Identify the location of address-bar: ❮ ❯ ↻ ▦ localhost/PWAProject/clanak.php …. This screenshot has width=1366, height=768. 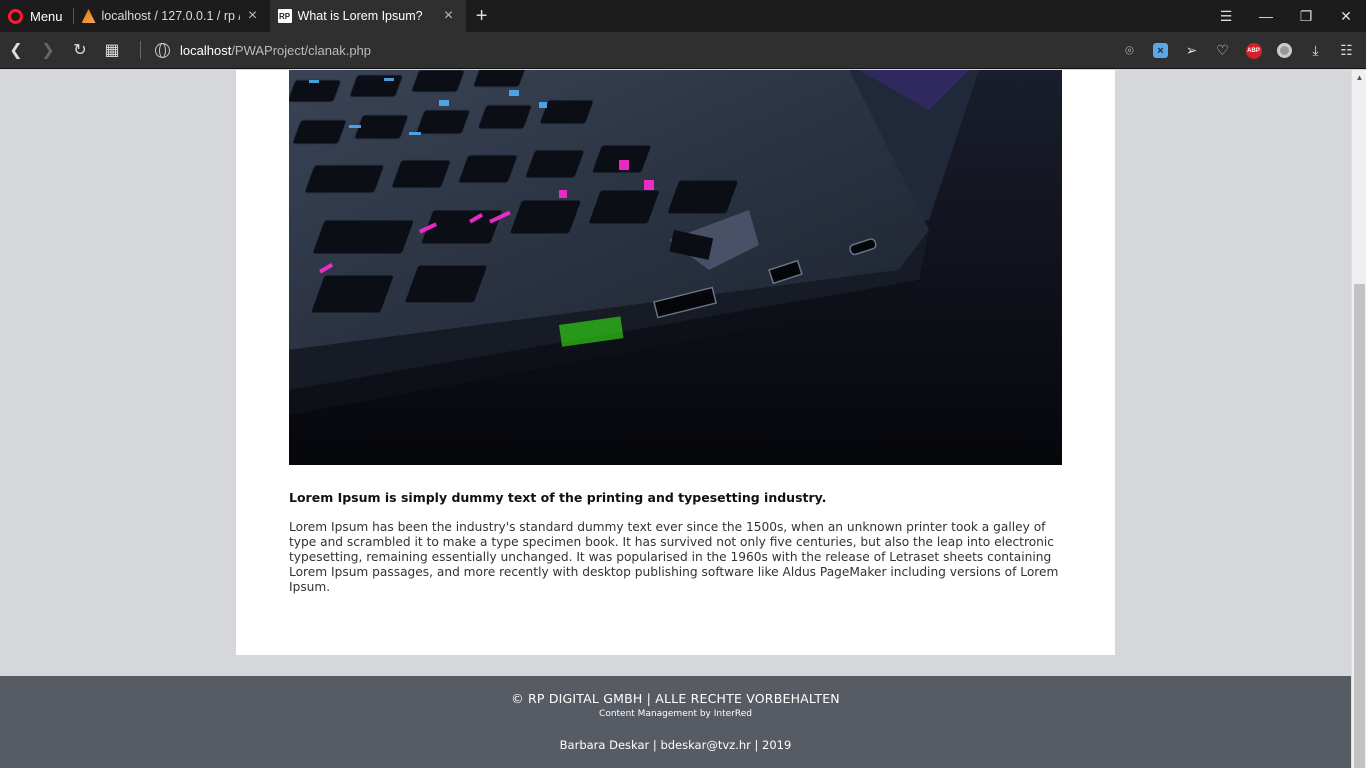
(683, 50).